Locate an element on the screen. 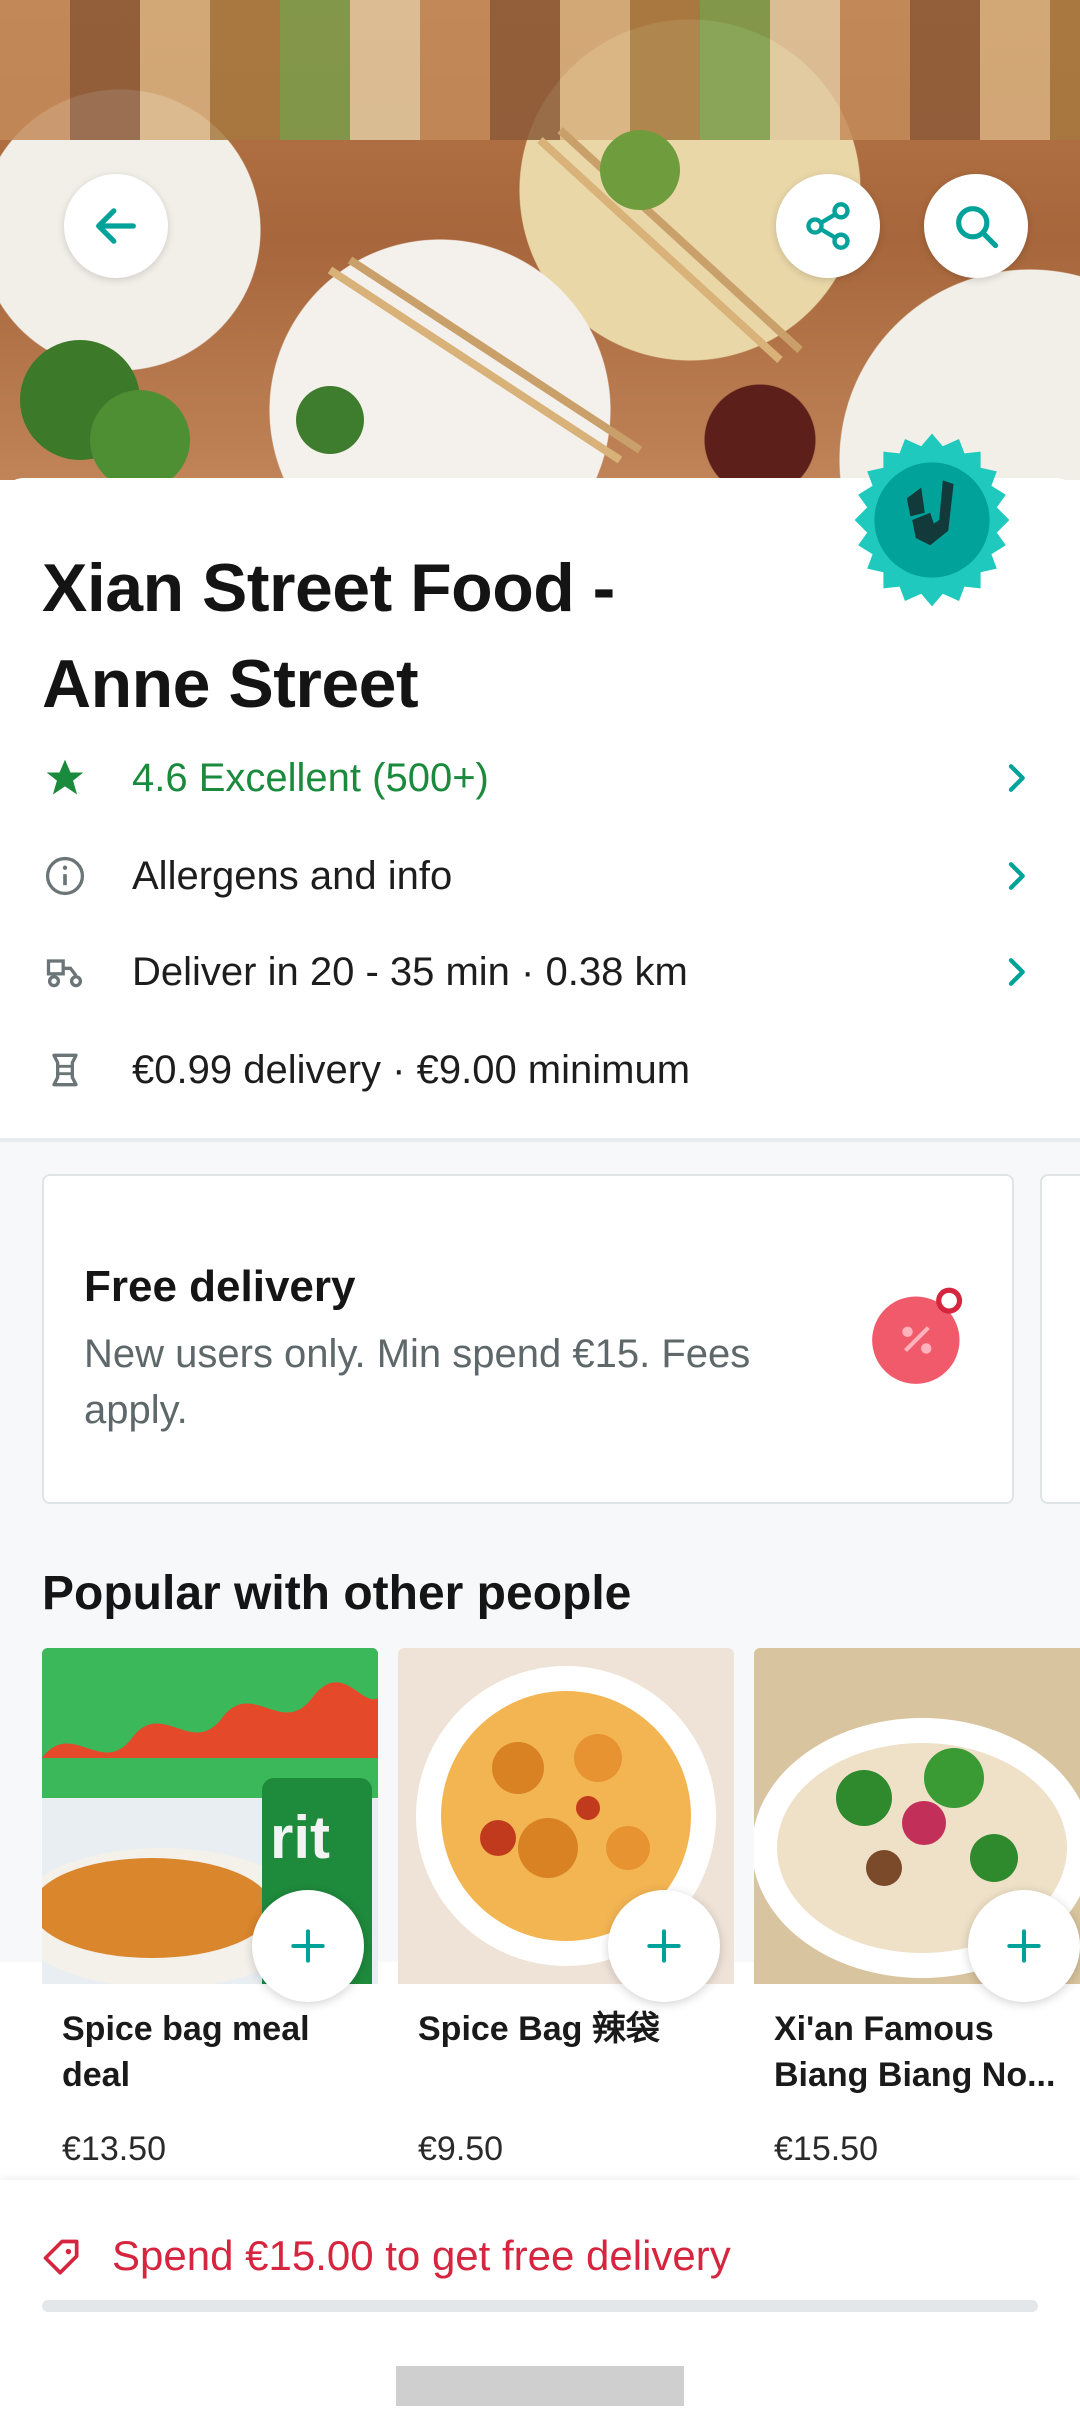  product-name: Spice Bag 辣袋 is located at coordinates (539, 2029).